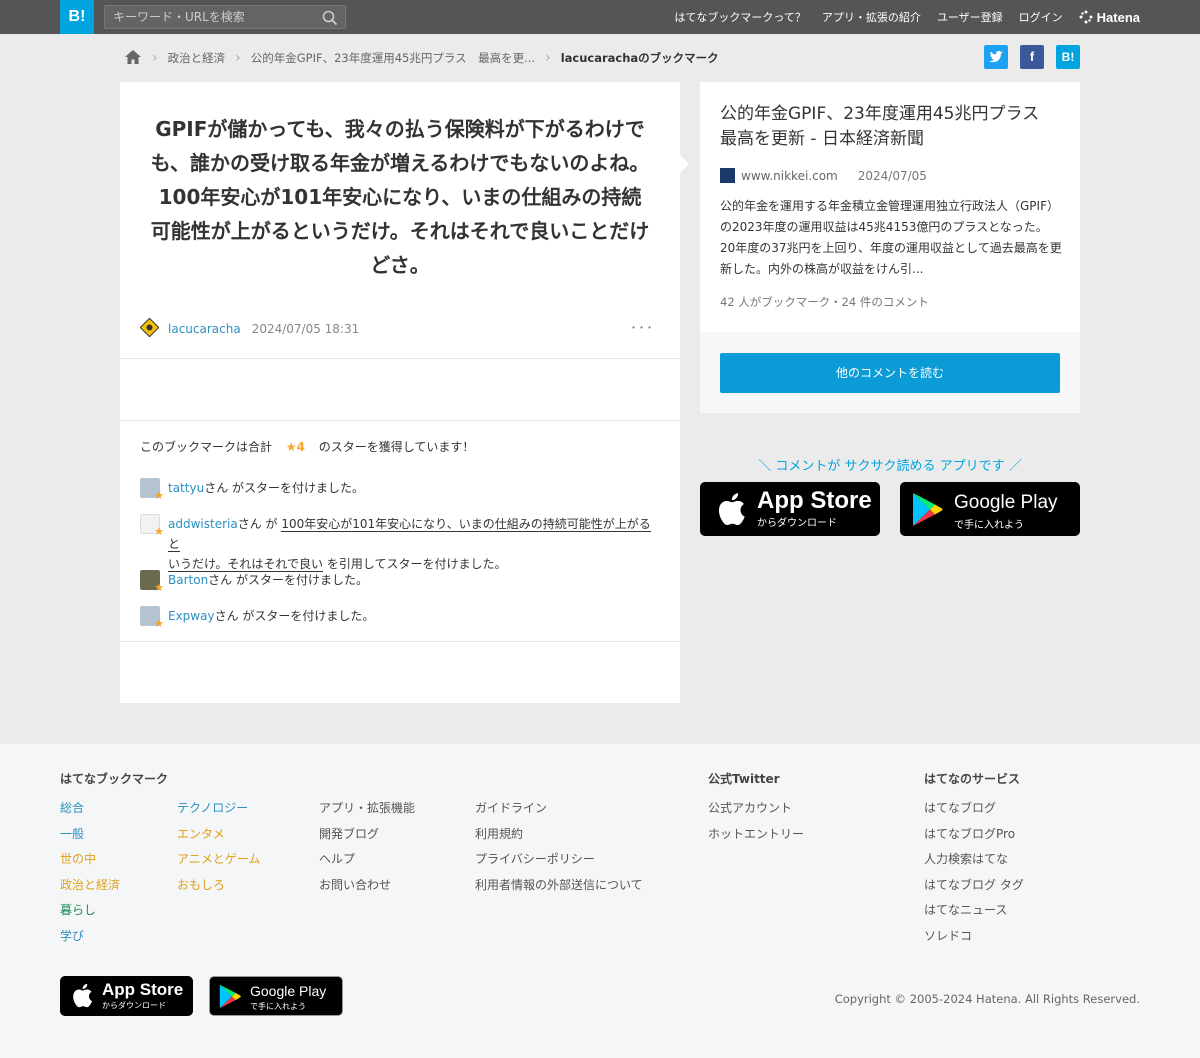  I want to click on read-comments-button: 他のコメントを読む, so click(890, 373).